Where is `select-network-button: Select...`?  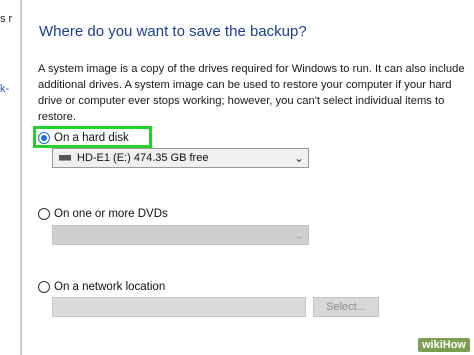 select-network-button: Select... is located at coordinates (346, 307).